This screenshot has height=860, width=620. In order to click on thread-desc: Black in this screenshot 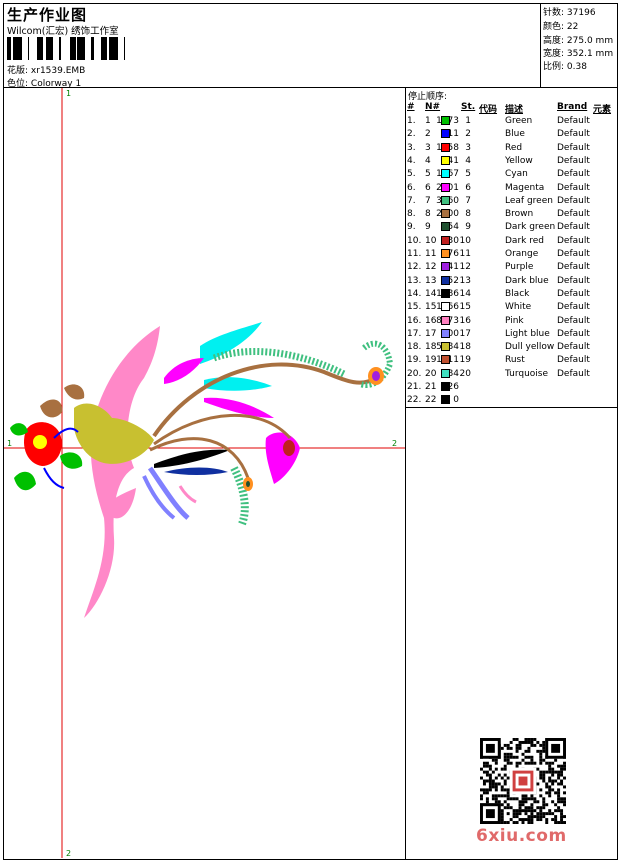, I will do `click(517, 293)`.